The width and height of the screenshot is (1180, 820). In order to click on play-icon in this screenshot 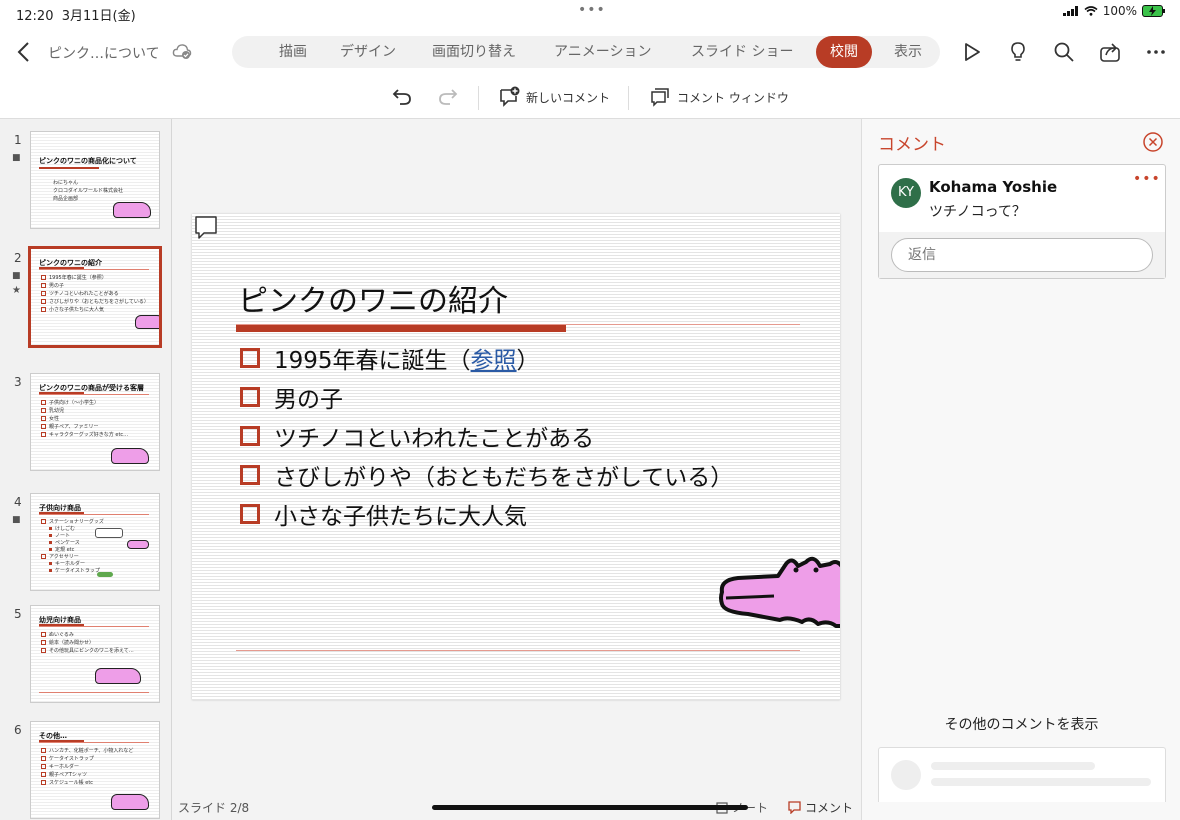, I will do `click(972, 52)`.